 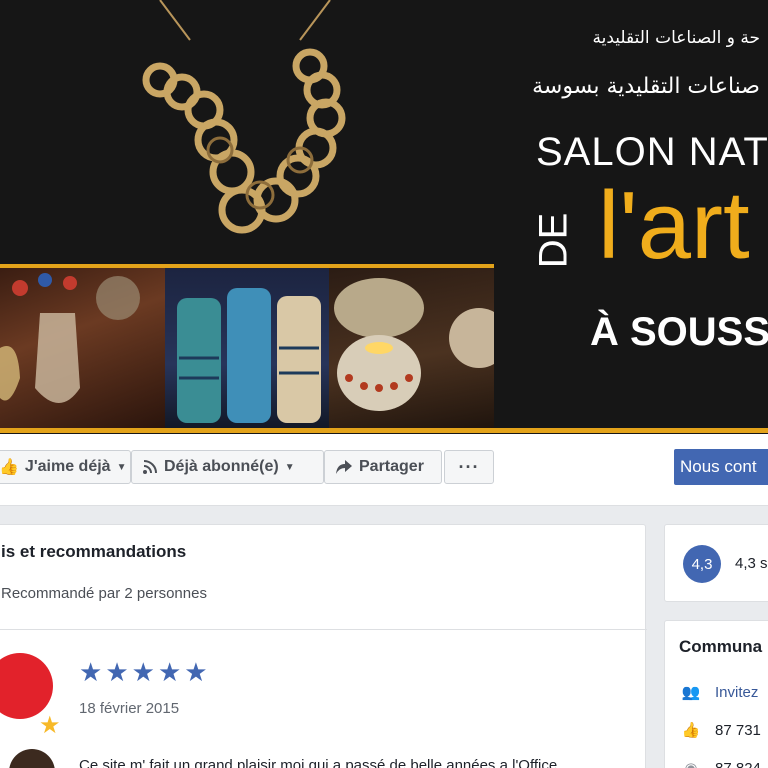 What do you see at coordinates (721, 646) in the screenshot?
I see `community-title: Communa` at bounding box center [721, 646].